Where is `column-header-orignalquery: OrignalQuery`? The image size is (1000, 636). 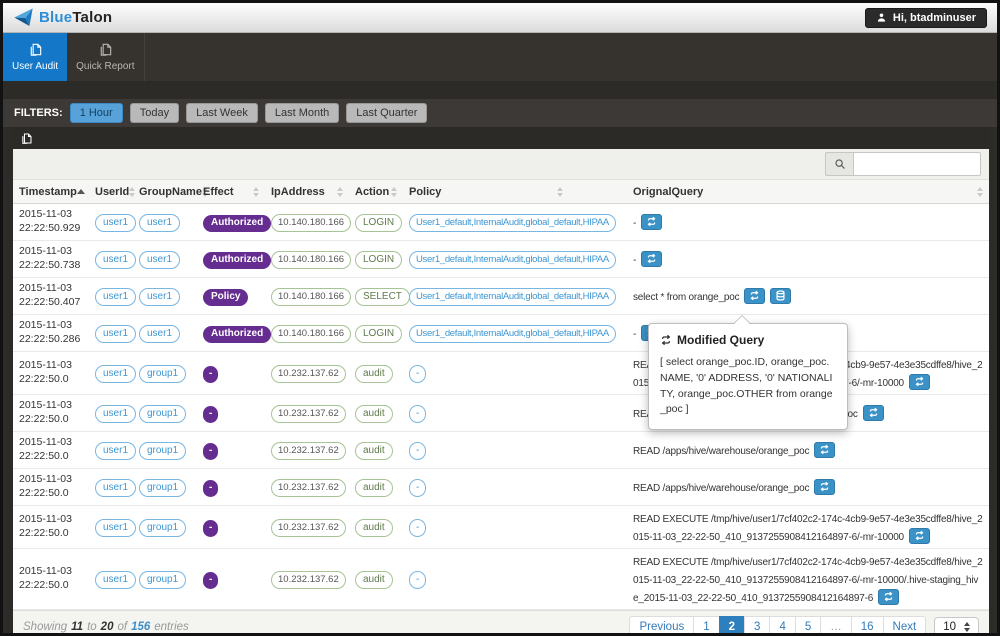 column-header-orignalquery: OrignalQuery is located at coordinates (808, 192).